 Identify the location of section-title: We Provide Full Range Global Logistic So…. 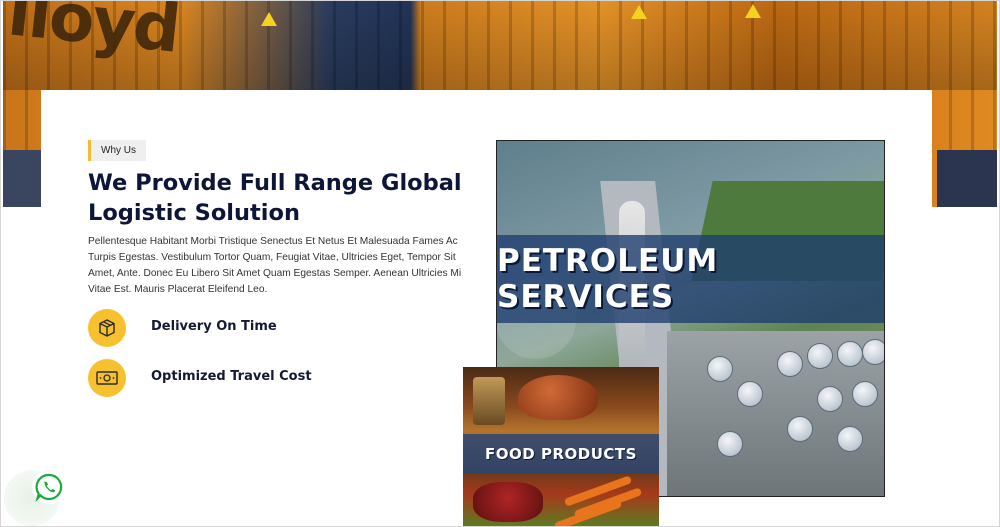
(275, 198).